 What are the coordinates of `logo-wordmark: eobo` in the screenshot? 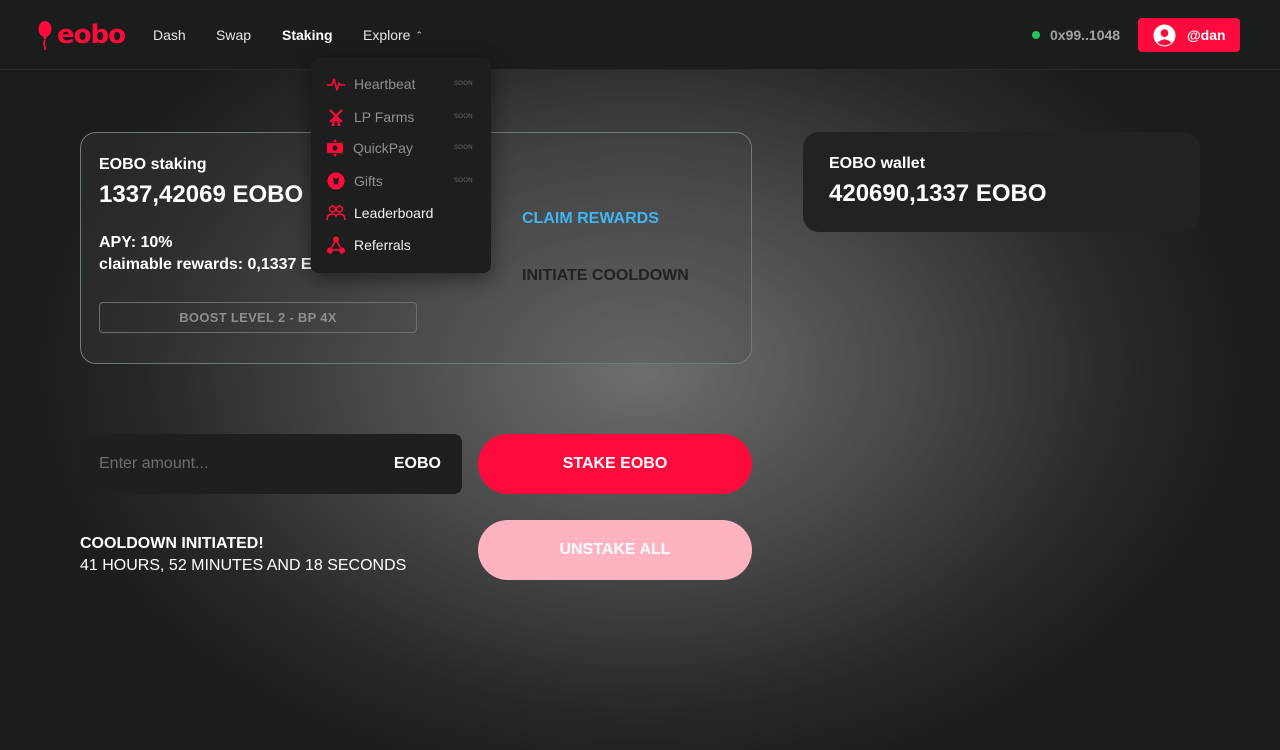 It's located at (91, 35).